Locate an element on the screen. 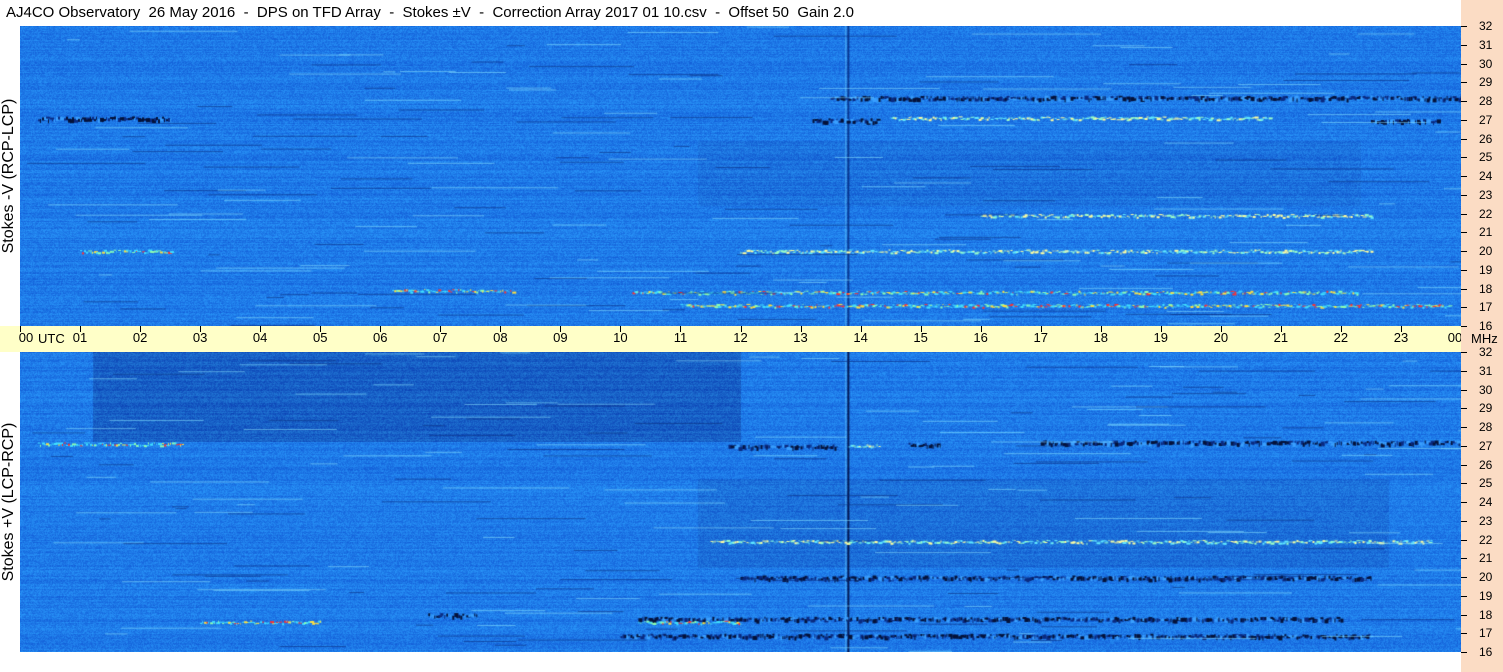  time-tick-label: 17 is located at coordinates (1040, 337).